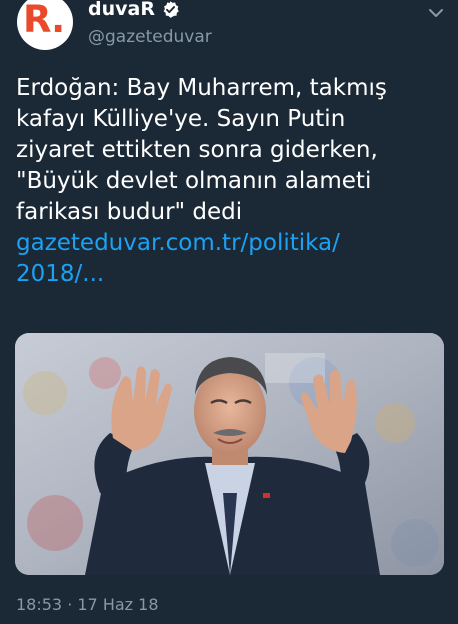 Image resolution: width=458 pixels, height=624 pixels. Describe the element at coordinates (170, 9) in the screenshot. I see `verified-badge-icon` at that location.